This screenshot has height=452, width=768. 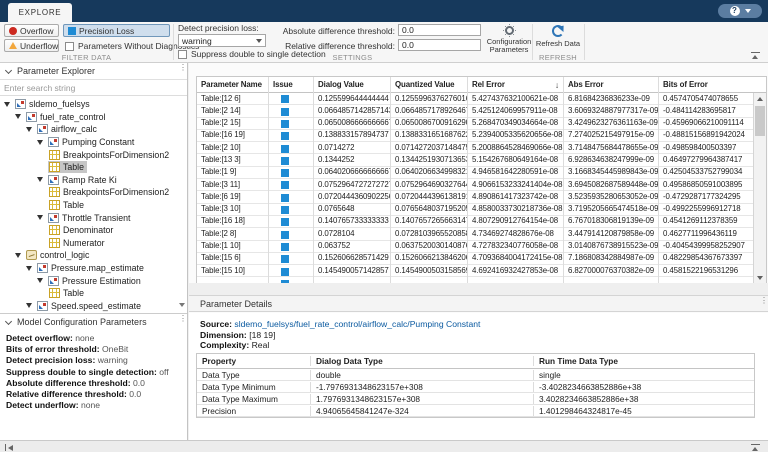 I want to click on precision-loss-filter-button: Precision Loss, so click(x=116, y=30).